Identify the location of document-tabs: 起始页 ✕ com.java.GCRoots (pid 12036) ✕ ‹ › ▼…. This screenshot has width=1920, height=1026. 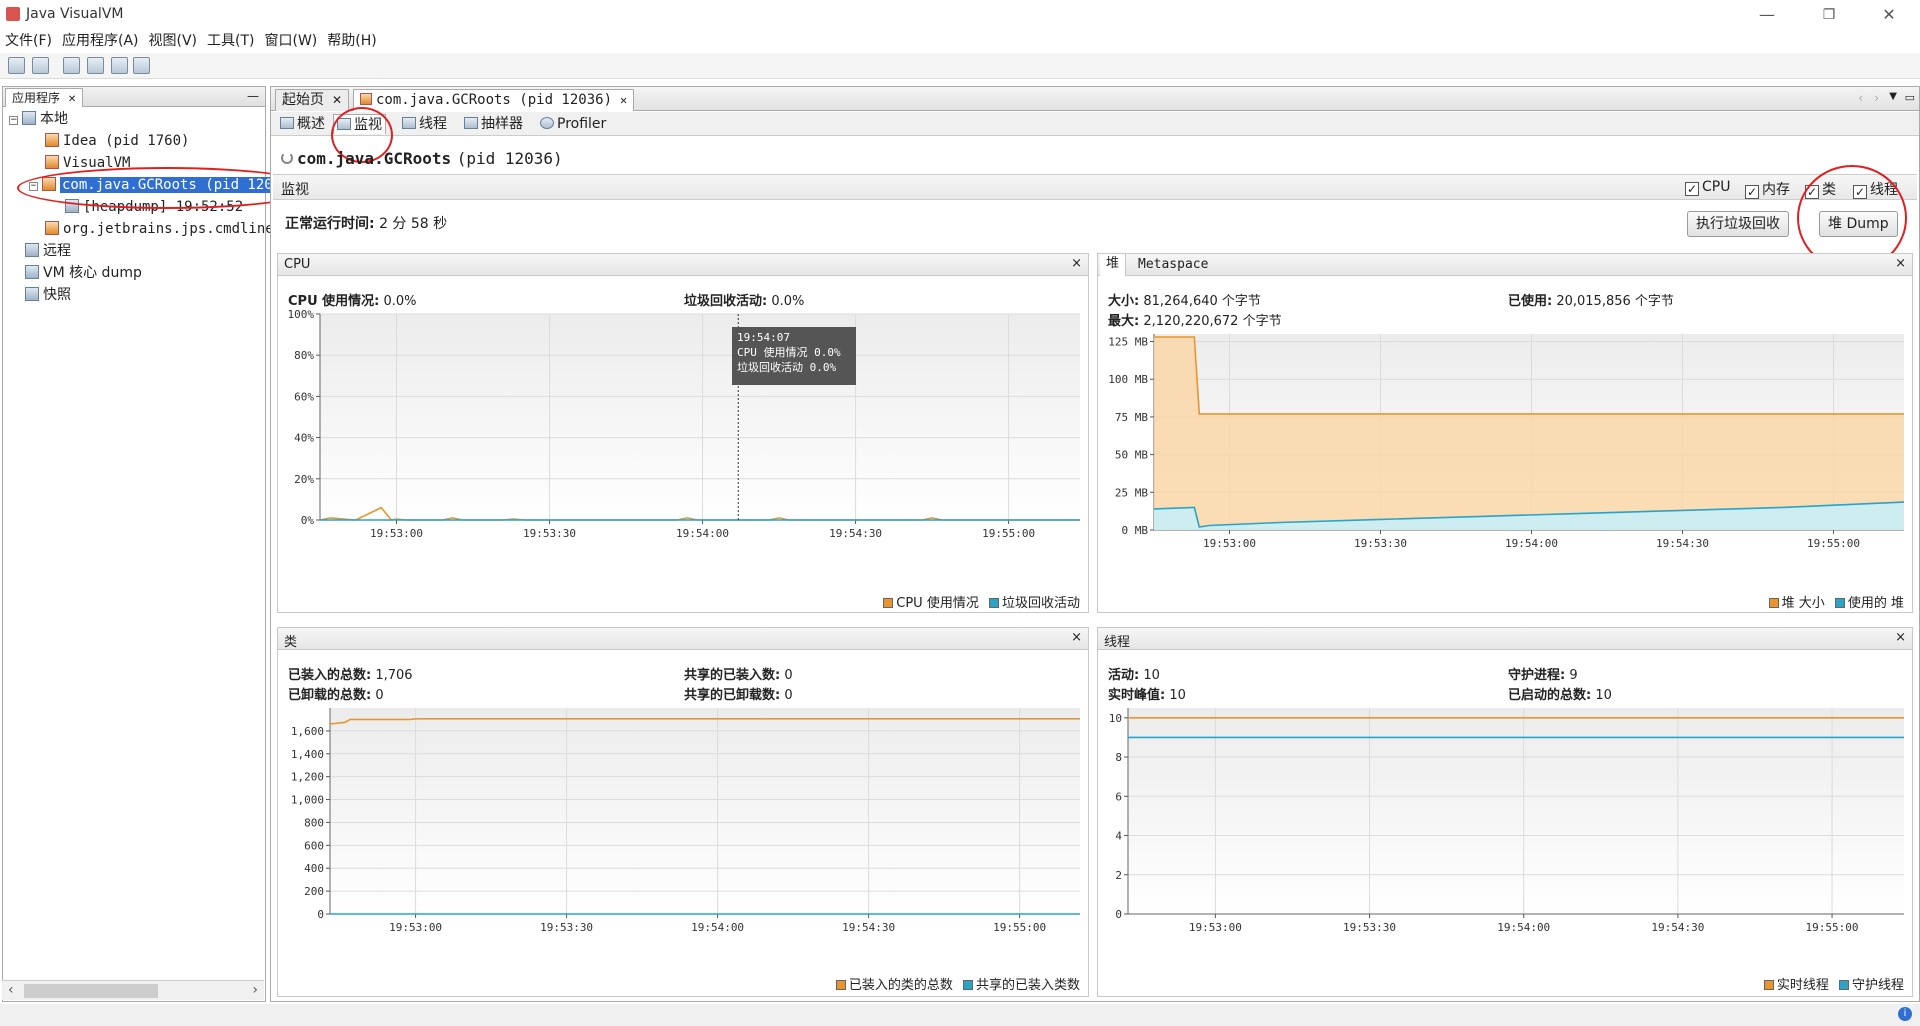
(1095, 99).